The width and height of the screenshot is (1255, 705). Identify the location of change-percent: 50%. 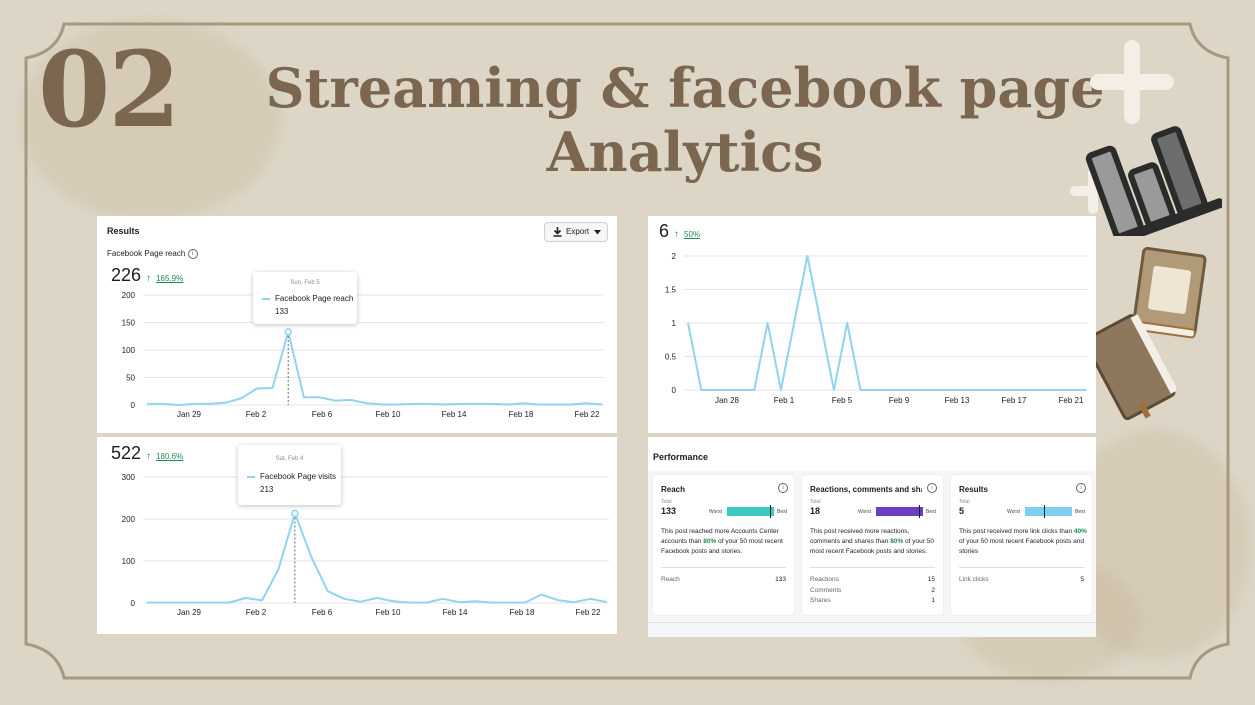
(692, 234).